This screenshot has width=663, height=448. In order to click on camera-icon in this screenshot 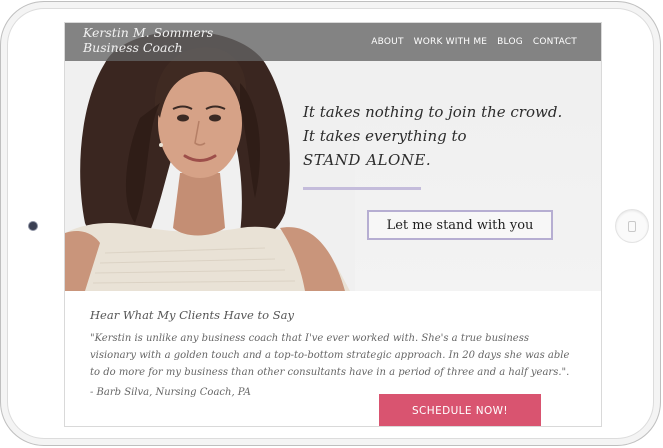, I will do `click(33, 226)`.